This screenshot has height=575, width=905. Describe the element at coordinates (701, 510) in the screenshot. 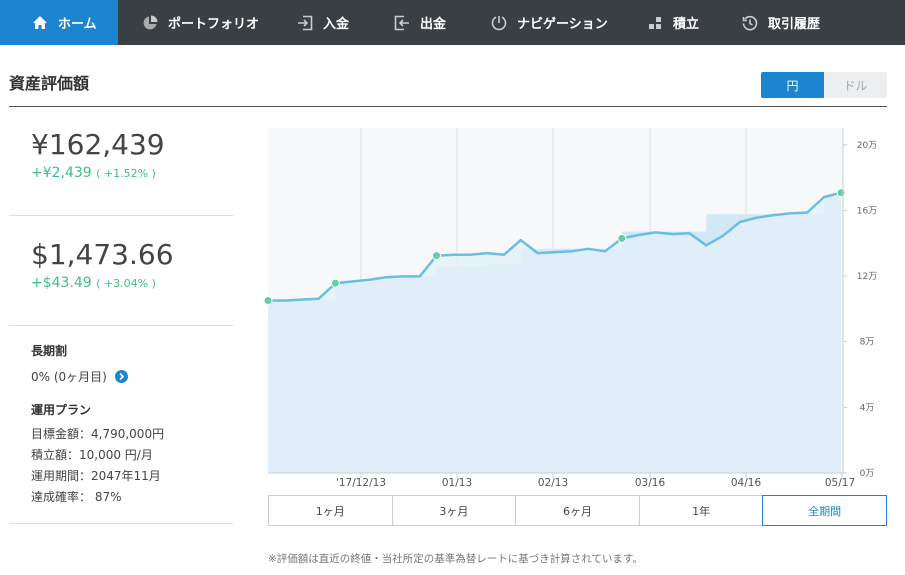

I see `period-1y-button: 1年` at that location.